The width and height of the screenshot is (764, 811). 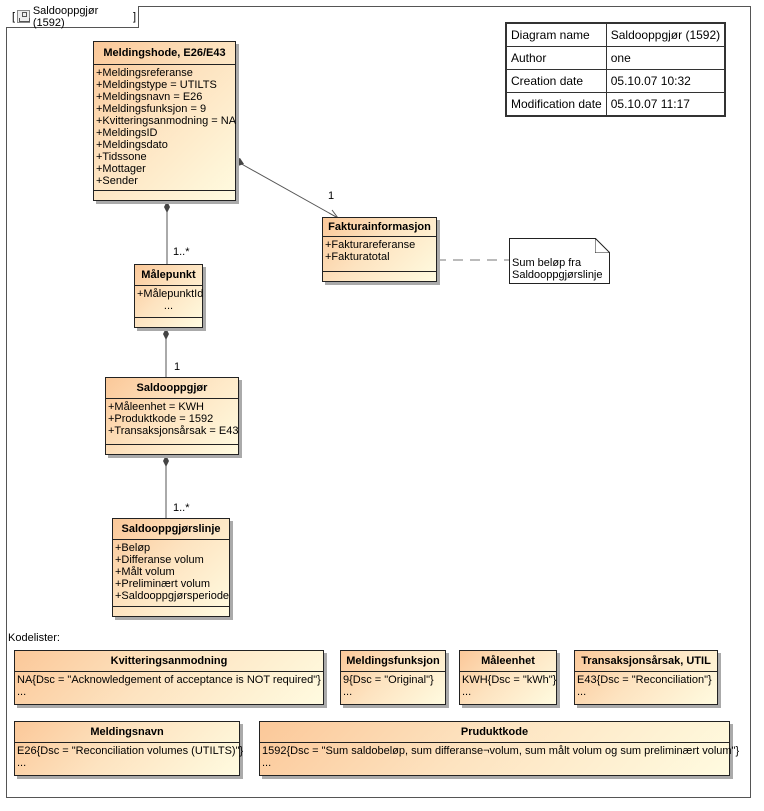 I want to click on attribute: +Meldingsdato, so click(x=132, y=145).